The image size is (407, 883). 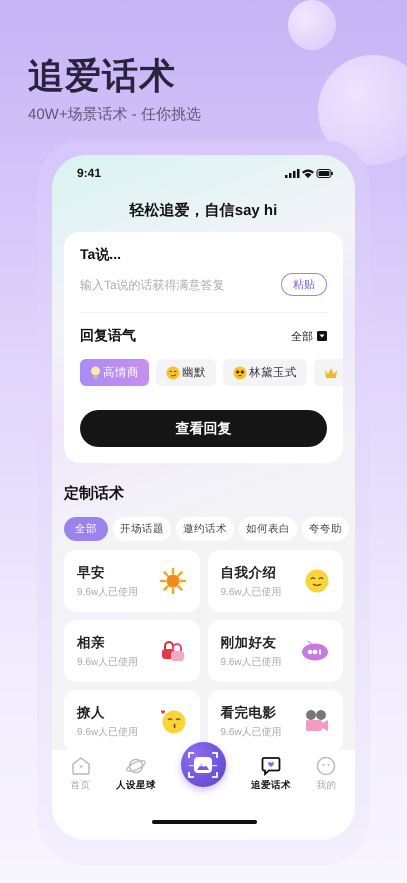 What do you see at coordinates (240, 373) in the screenshot?
I see `pleading-face-icon` at bounding box center [240, 373].